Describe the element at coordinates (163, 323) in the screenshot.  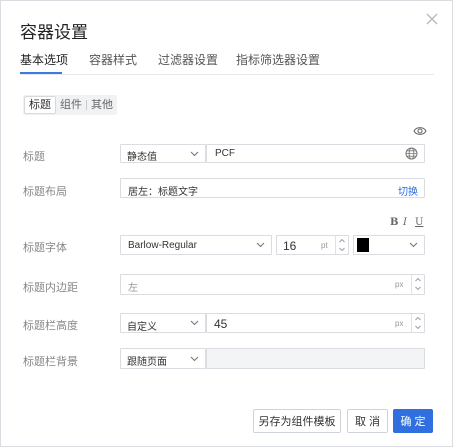
I see `height-mode-select: 自定义` at that location.